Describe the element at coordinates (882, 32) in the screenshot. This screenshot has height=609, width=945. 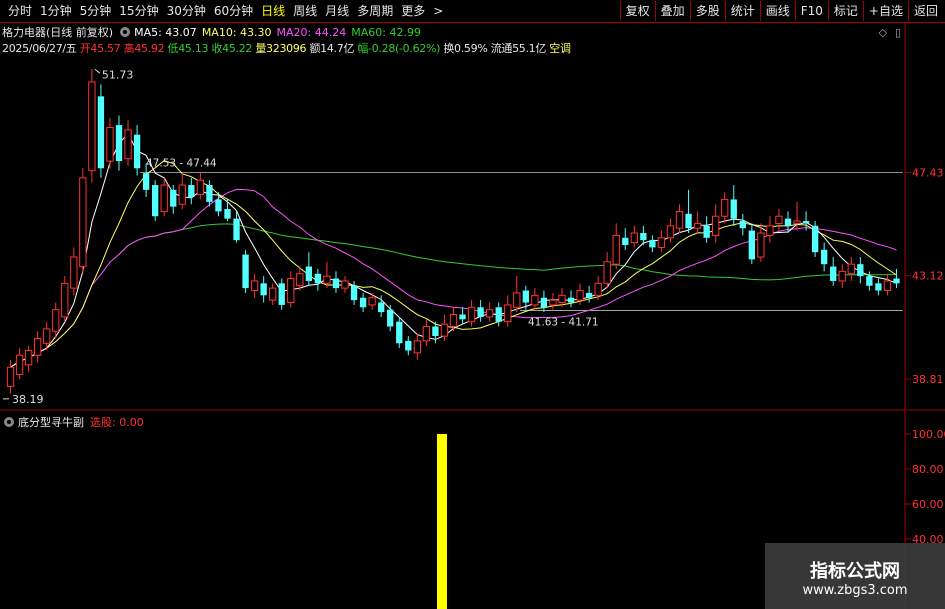
I see `diamond-icon: ◇` at that location.